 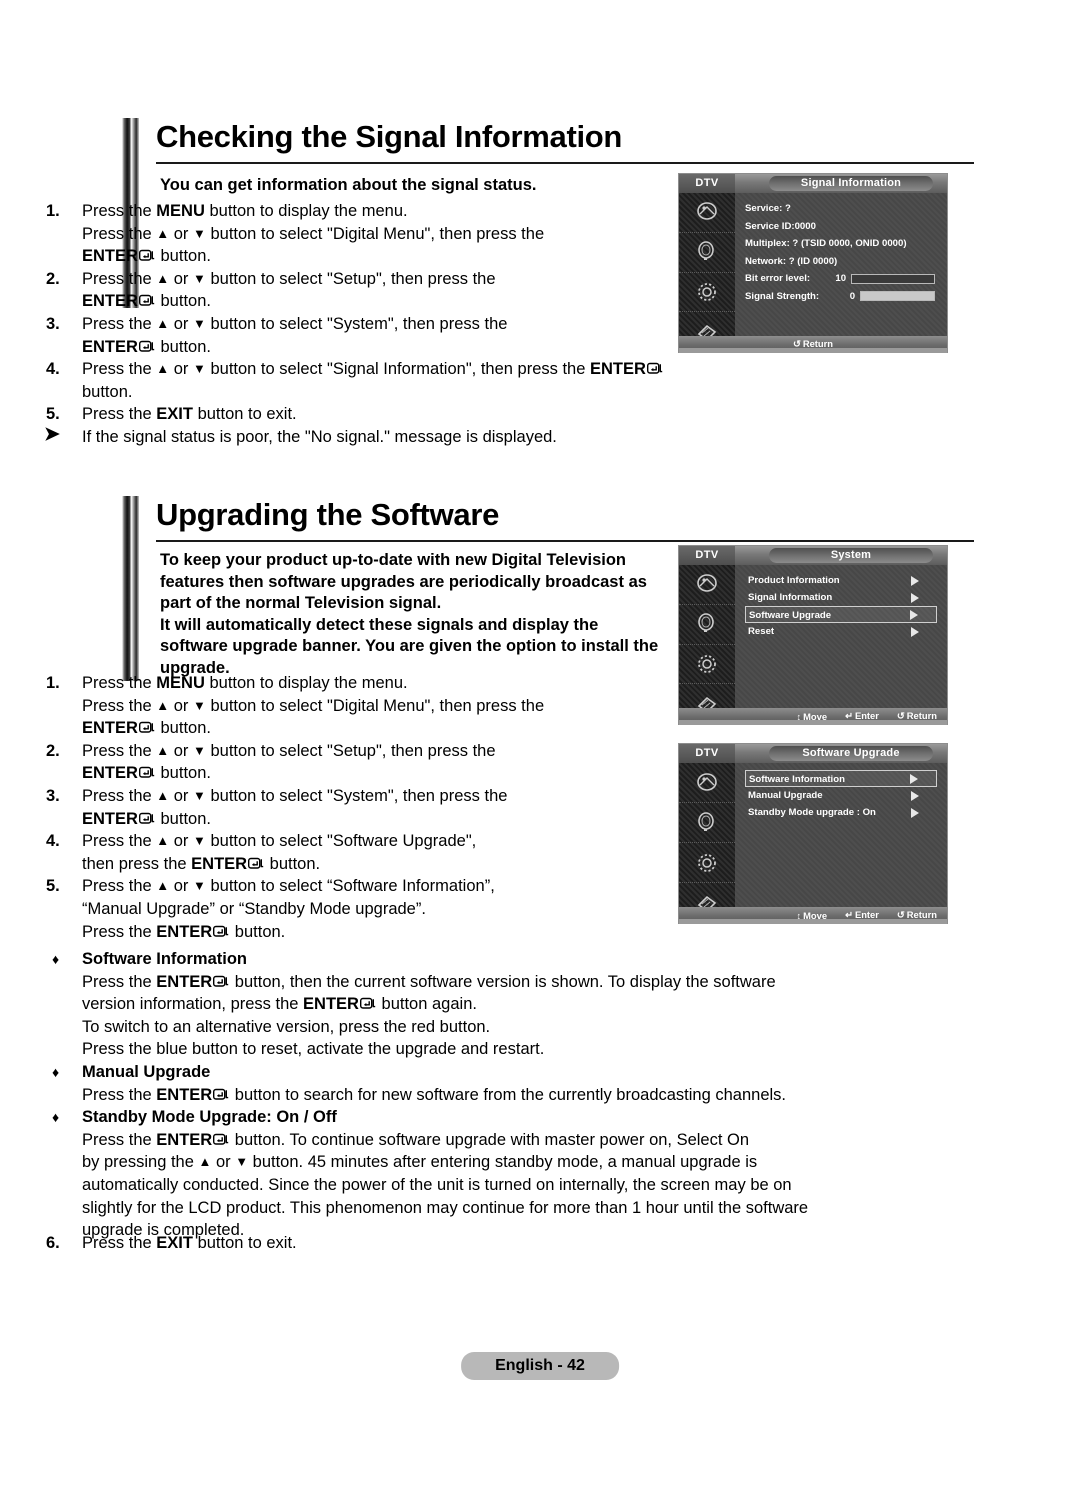 What do you see at coordinates (785, 795) in the screenshot?
I see `osd-menu-item-label: Manual Upgrade` at bounding box center [785, 795].